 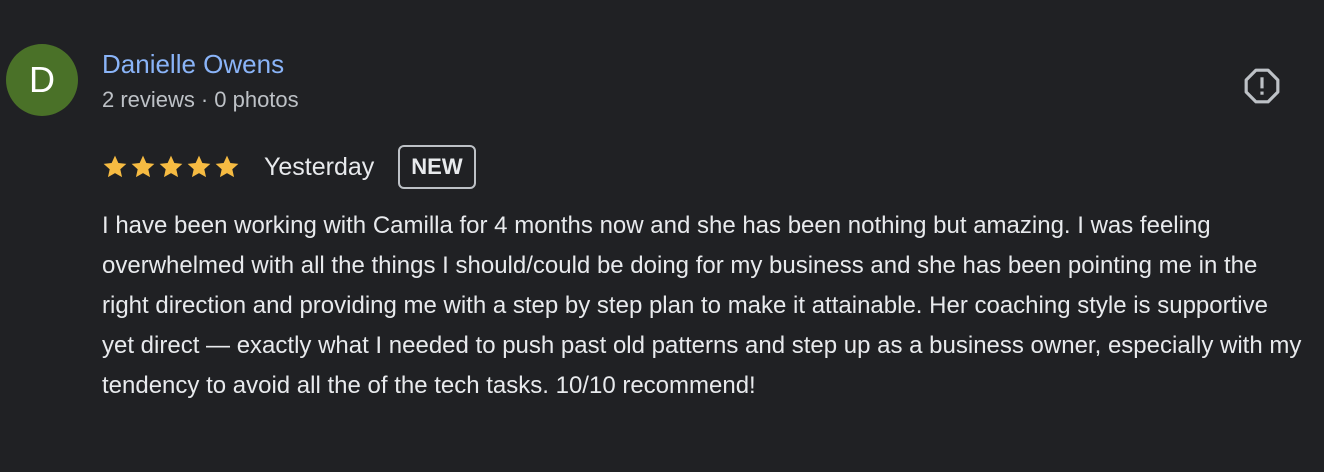 What do you see at coordinates (437, 167) in the screenshot?
I see `new-badge: NEW` at bounding box center [437, 167].